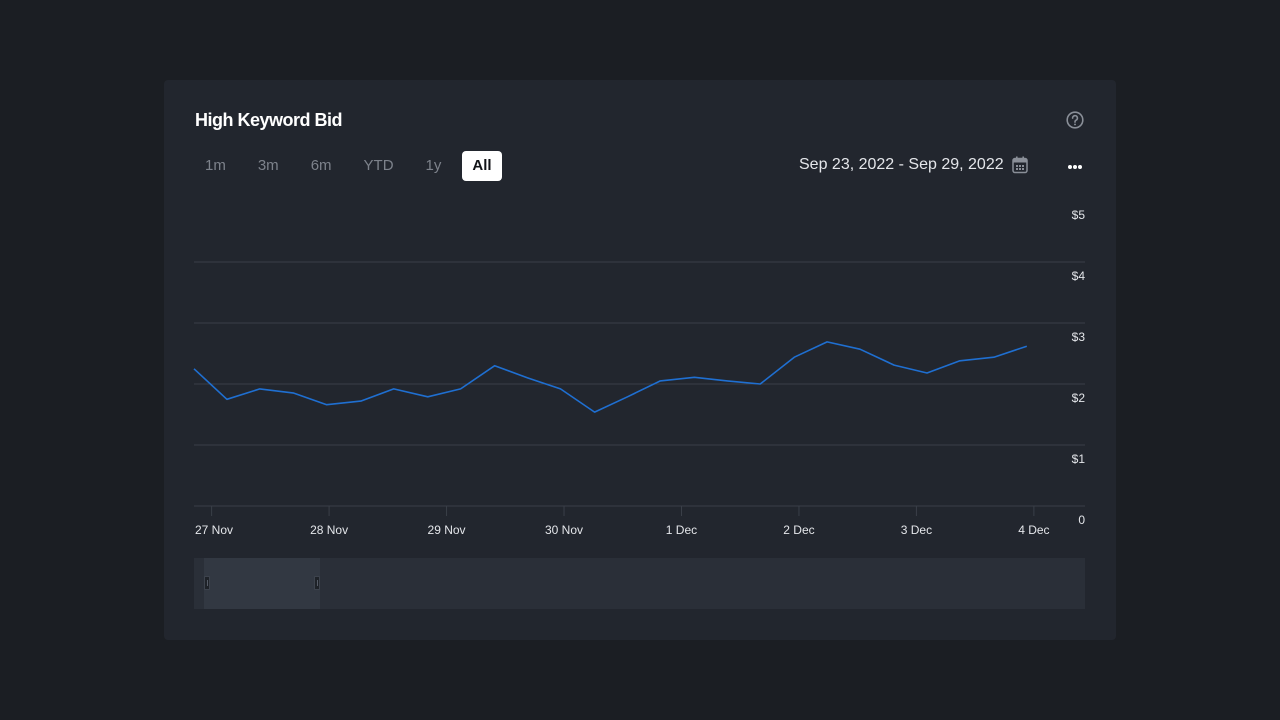  Describe the element at coordinates (447, 530) in the screenshot. I see `x-tick-label: 29 Nov` at that location.